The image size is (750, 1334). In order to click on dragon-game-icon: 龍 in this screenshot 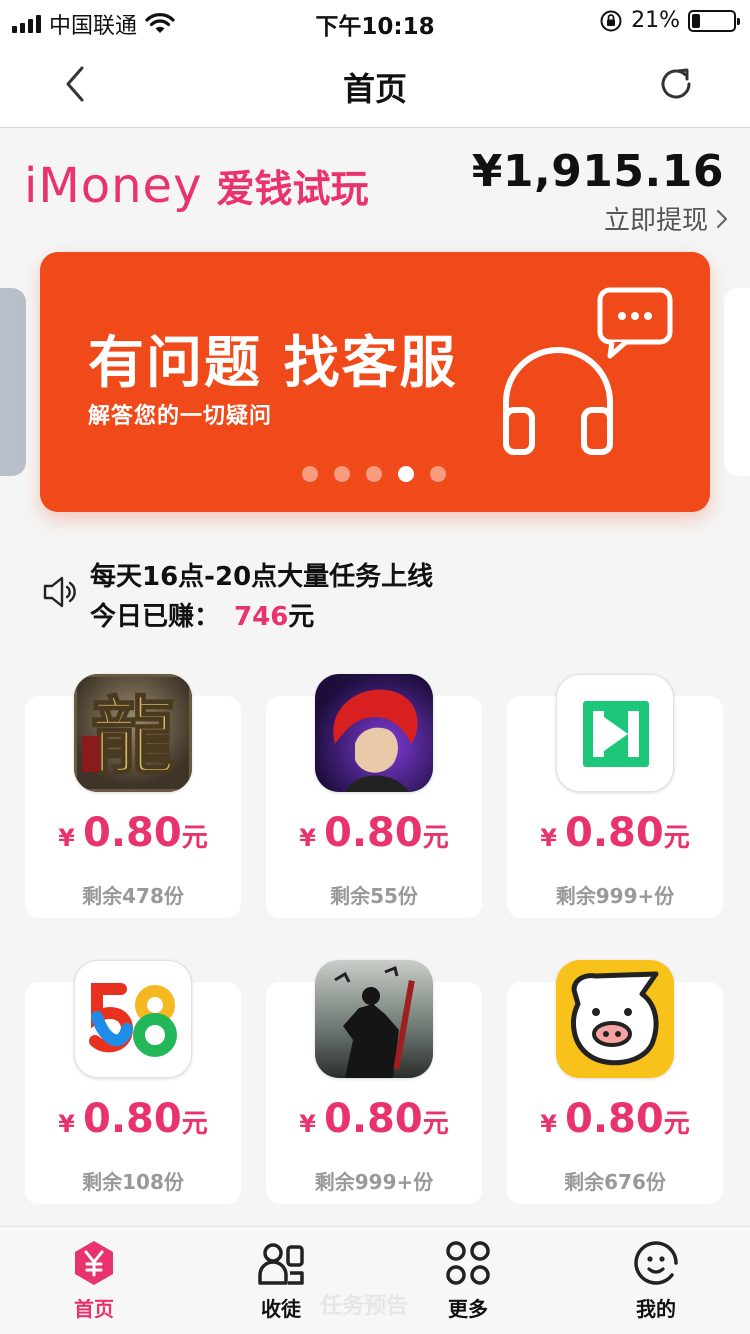, I will do `click(133, 733)`.